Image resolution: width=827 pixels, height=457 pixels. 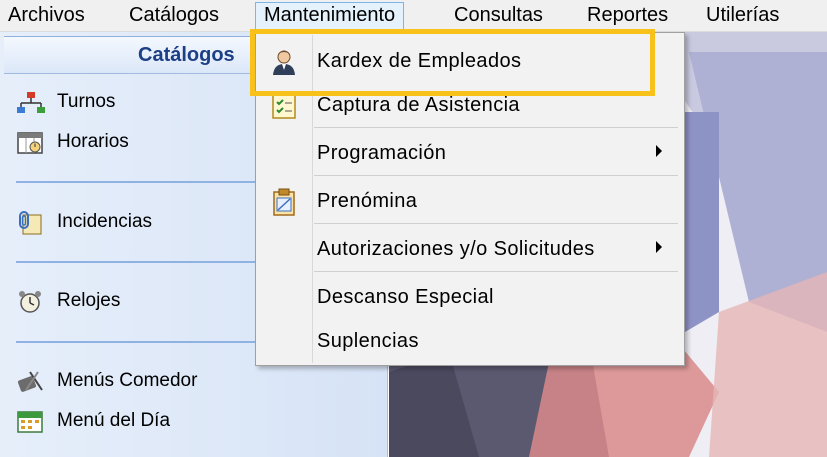 I want to click on menu-item-autorizaciones: Autorizaciones y/o Solicitudes, so click(x=470, y=249).